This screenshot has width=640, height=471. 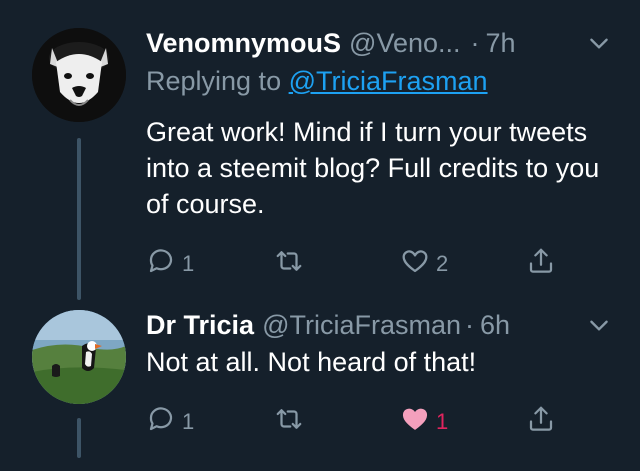 What do you see at coordinates (356, 422) in the screenshot?
I see `tweet-actions: 1 1` at bounding box center [356, 422].